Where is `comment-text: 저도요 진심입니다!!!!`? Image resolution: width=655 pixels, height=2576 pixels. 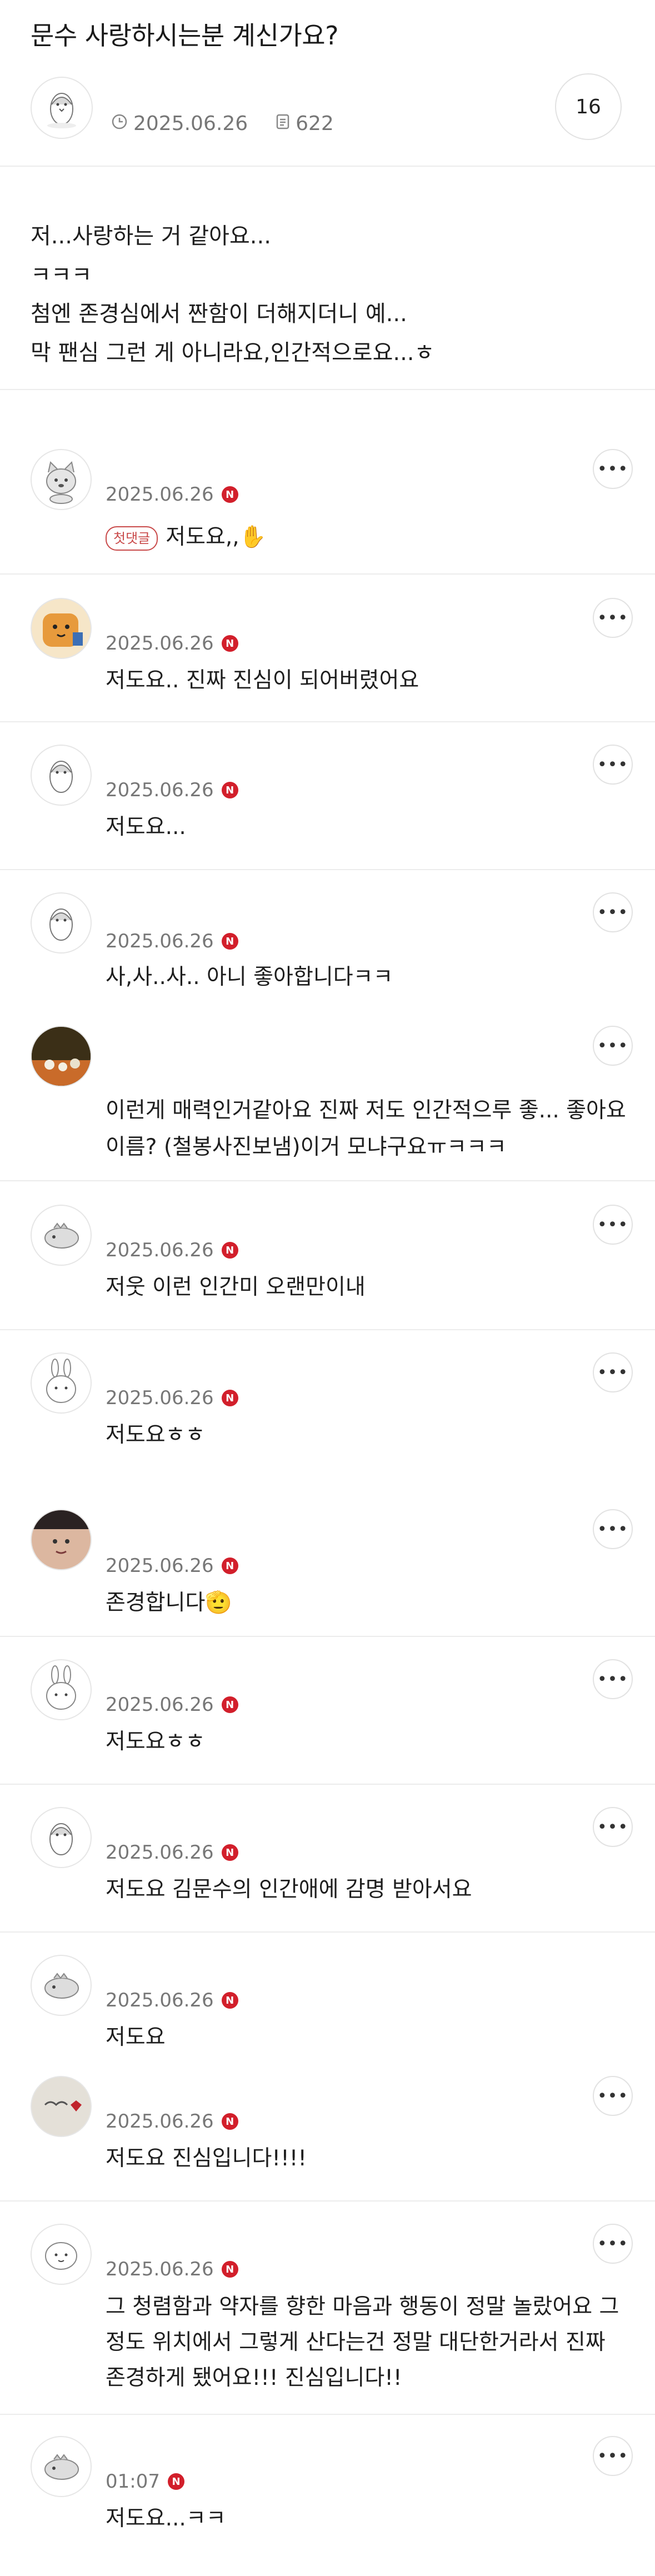
comment-text: 저도요 진심입니다!!!! is located at coordinates (206, 2159).